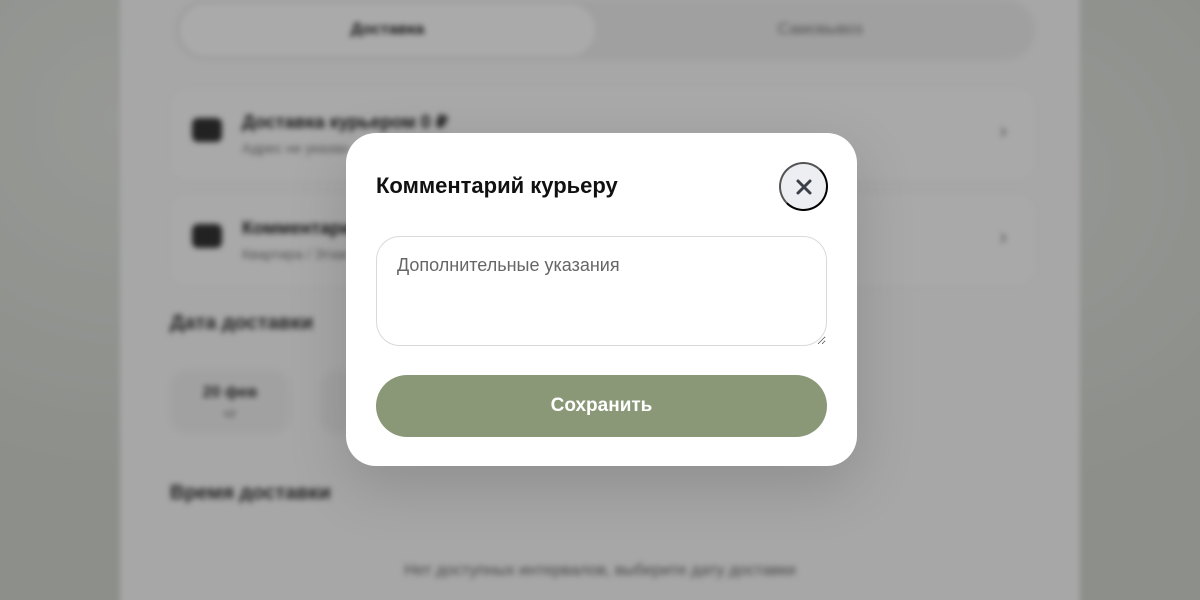  I want to click on close-button, so click(803, 186).